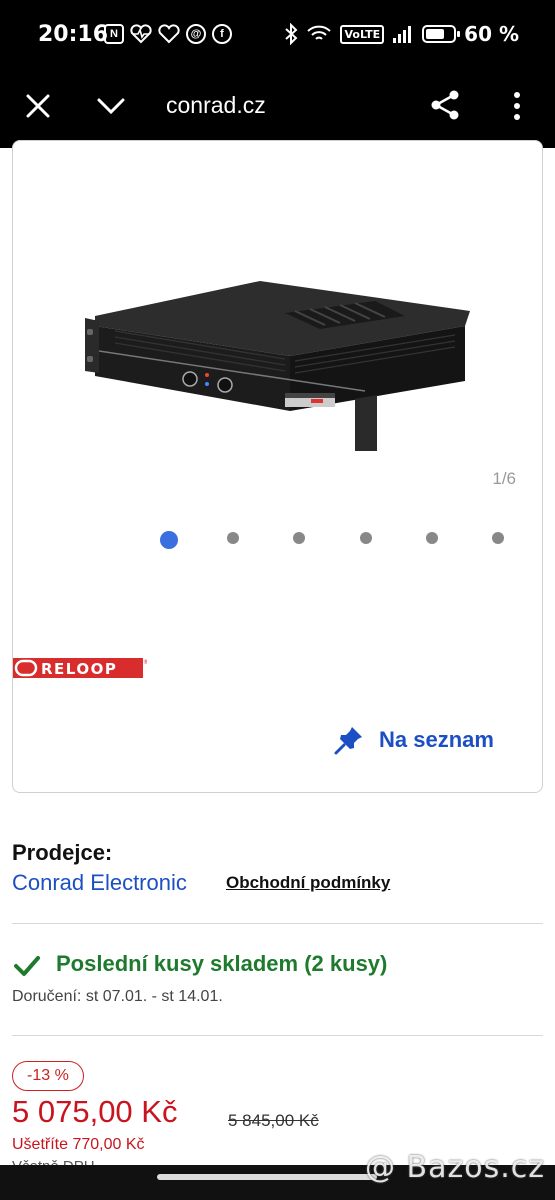 This screenshot has width=555, height=1200. I want to click on wifi-icon, so click(319, 32).